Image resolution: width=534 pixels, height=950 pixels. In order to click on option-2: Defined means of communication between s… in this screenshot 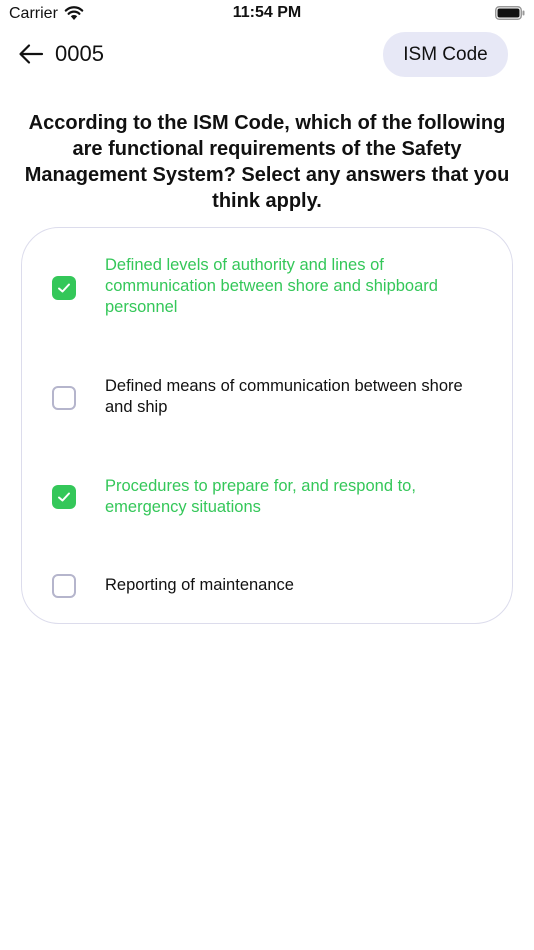, I will do `click(267, 401)`.